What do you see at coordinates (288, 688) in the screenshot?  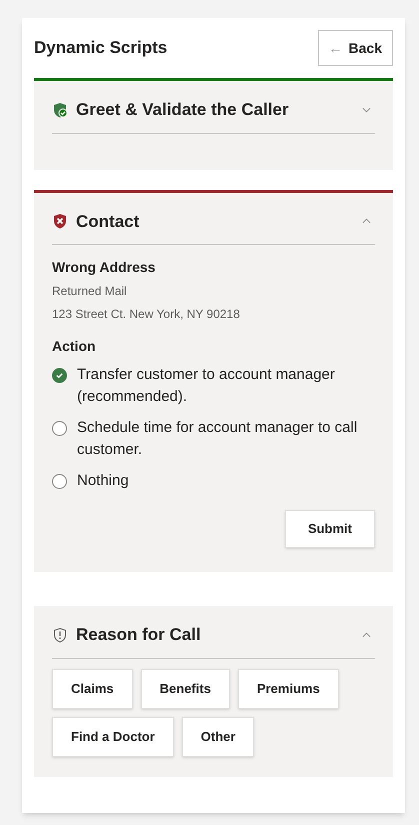 I see `choice-button: Premiums` at bounding box center [288, 688].